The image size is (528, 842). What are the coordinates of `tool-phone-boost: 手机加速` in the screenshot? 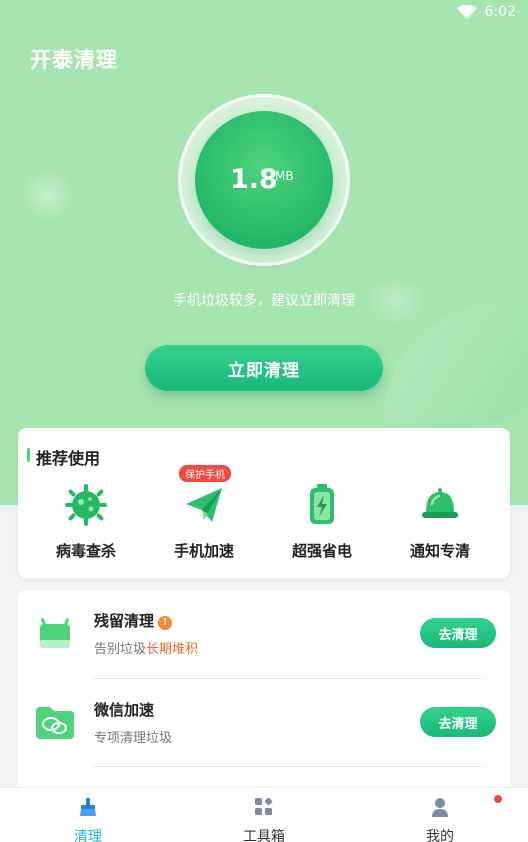 It's located at (204, 520).